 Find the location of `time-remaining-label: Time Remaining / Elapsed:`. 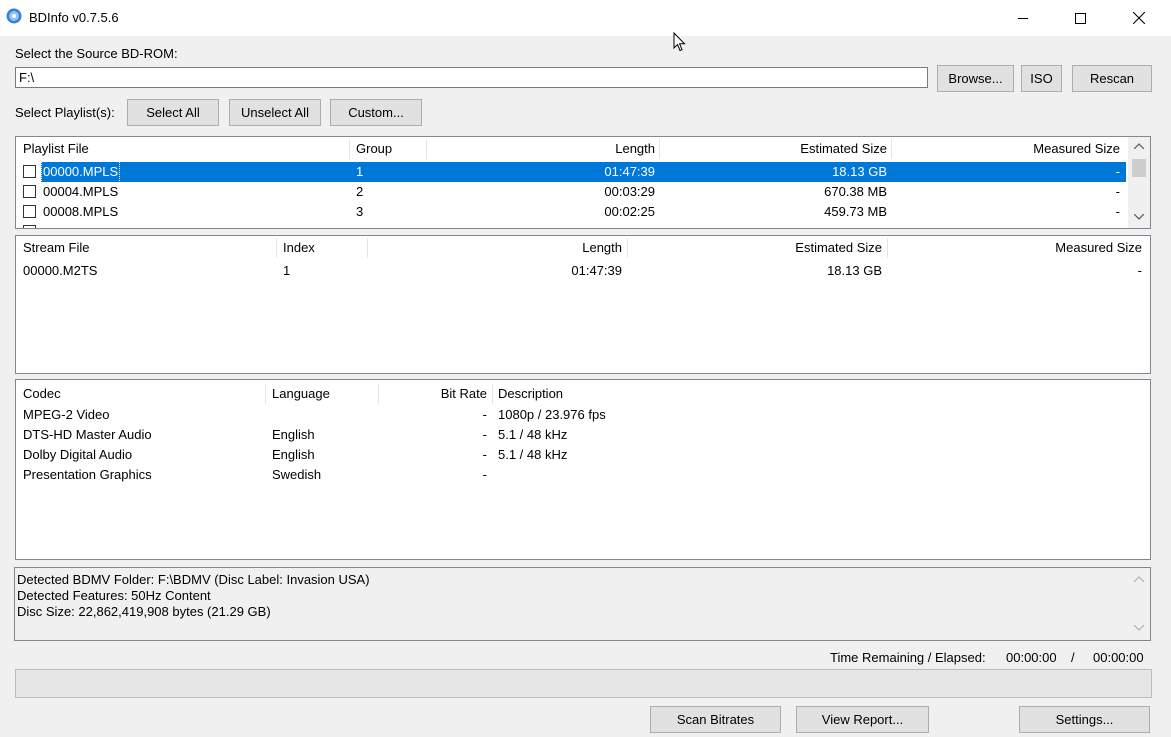

time-remaining-label: Time Remaining / Elapsed: is located at coordinates (908, 657).